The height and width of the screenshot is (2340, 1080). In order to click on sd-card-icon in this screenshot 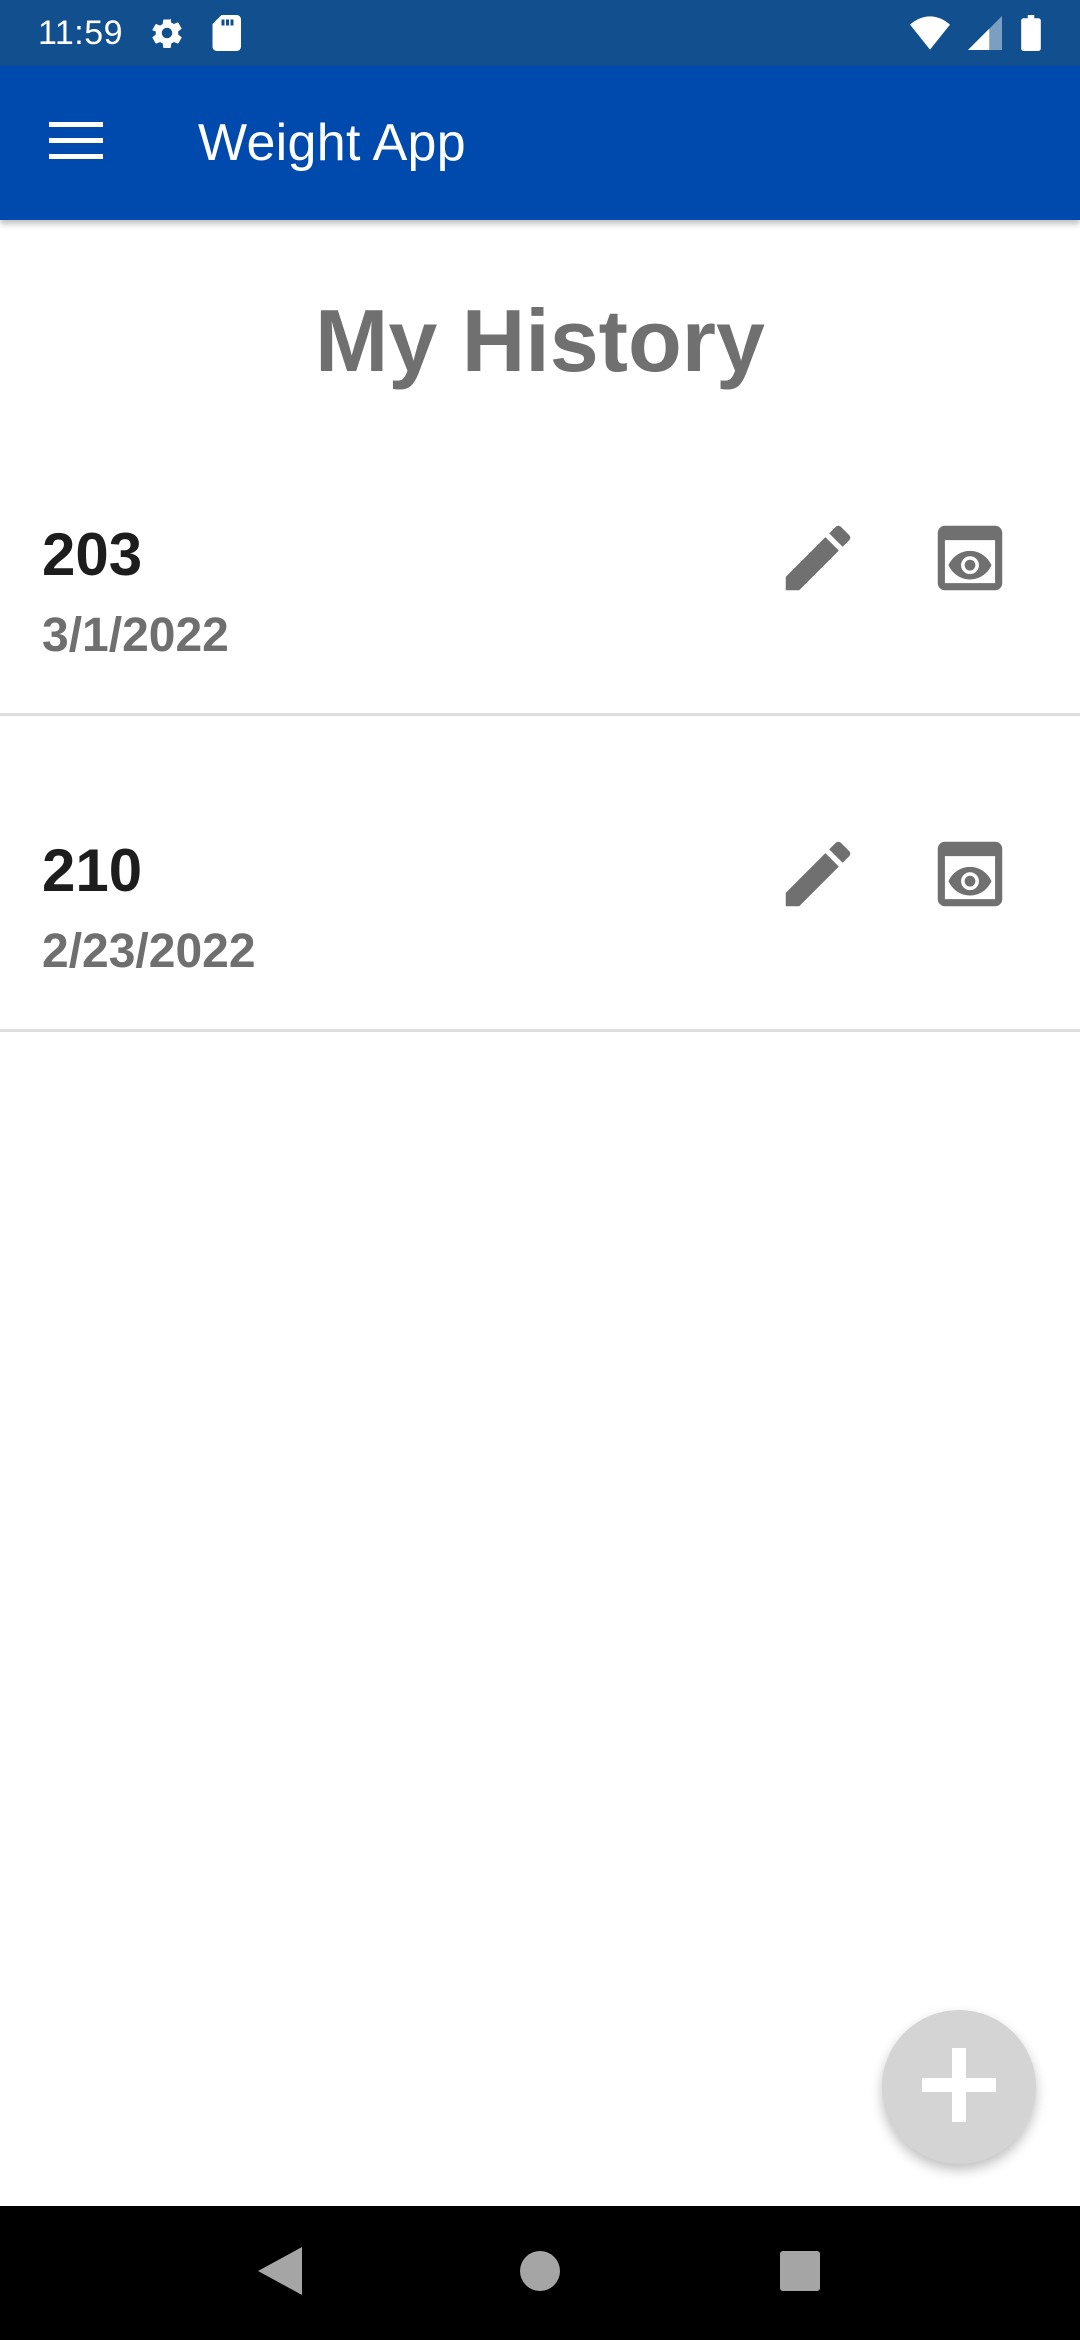, I will do `click(226, 33)`.